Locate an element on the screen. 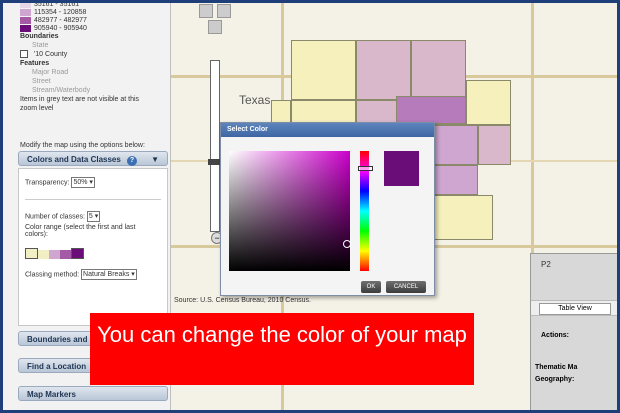 This screenshot has height=413, width=620. range-start-swatch is located at coordinates (31, 253).